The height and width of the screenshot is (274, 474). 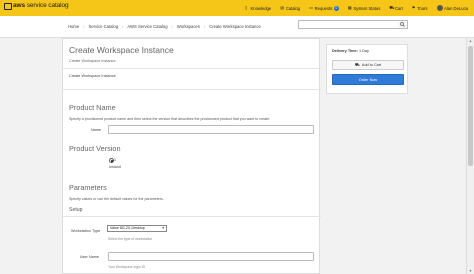 What do you see at coordinates (8, 6) in the screenshot?
I see `catalog-logo-icon` at bounding box center [8, 6].